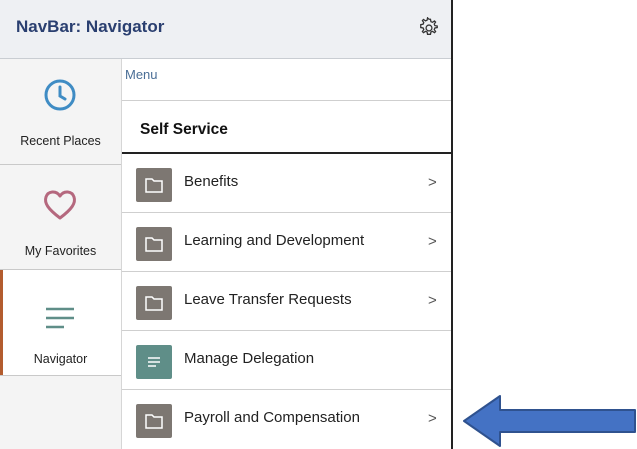  I want to click on menu-lines-icon, so click(60, 318).